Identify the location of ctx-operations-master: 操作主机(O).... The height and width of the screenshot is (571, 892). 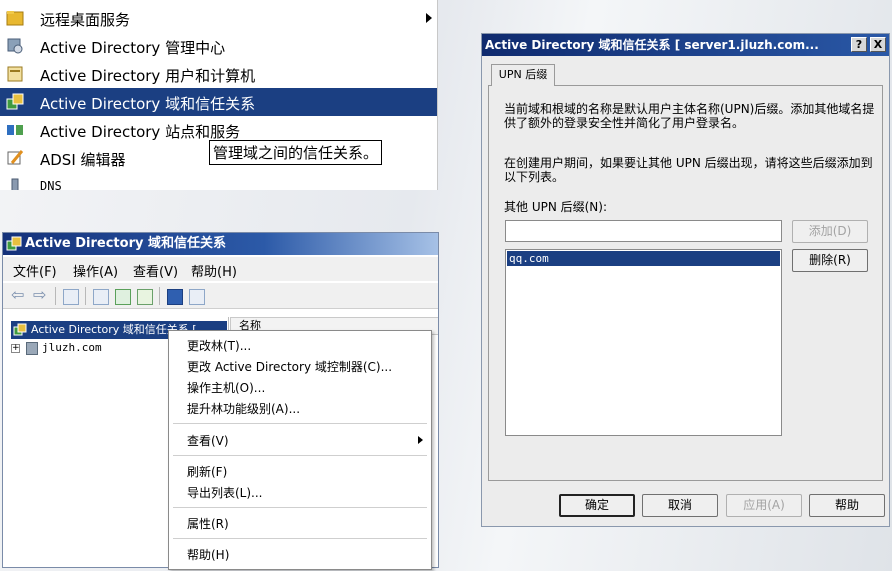
(300, 388).